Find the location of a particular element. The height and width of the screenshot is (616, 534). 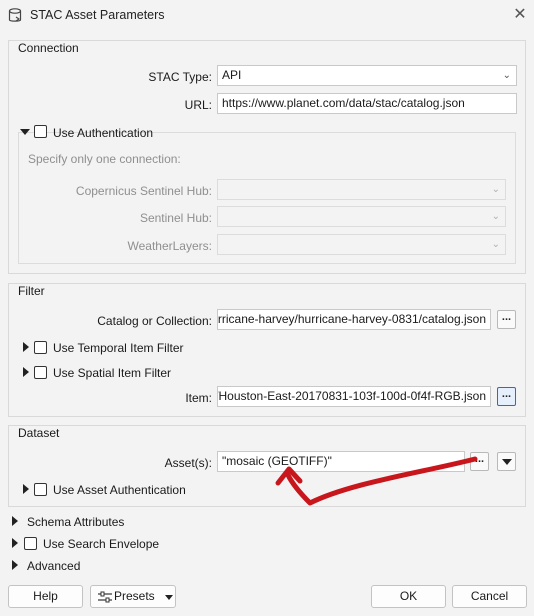

stac-type-select: API ⌄ is located at coordinates (367, 75).